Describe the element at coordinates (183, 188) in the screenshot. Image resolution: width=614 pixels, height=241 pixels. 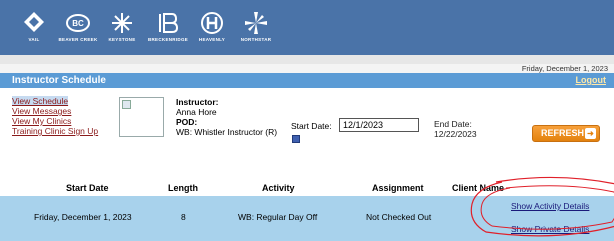
I see `col-length: Length` at that location.